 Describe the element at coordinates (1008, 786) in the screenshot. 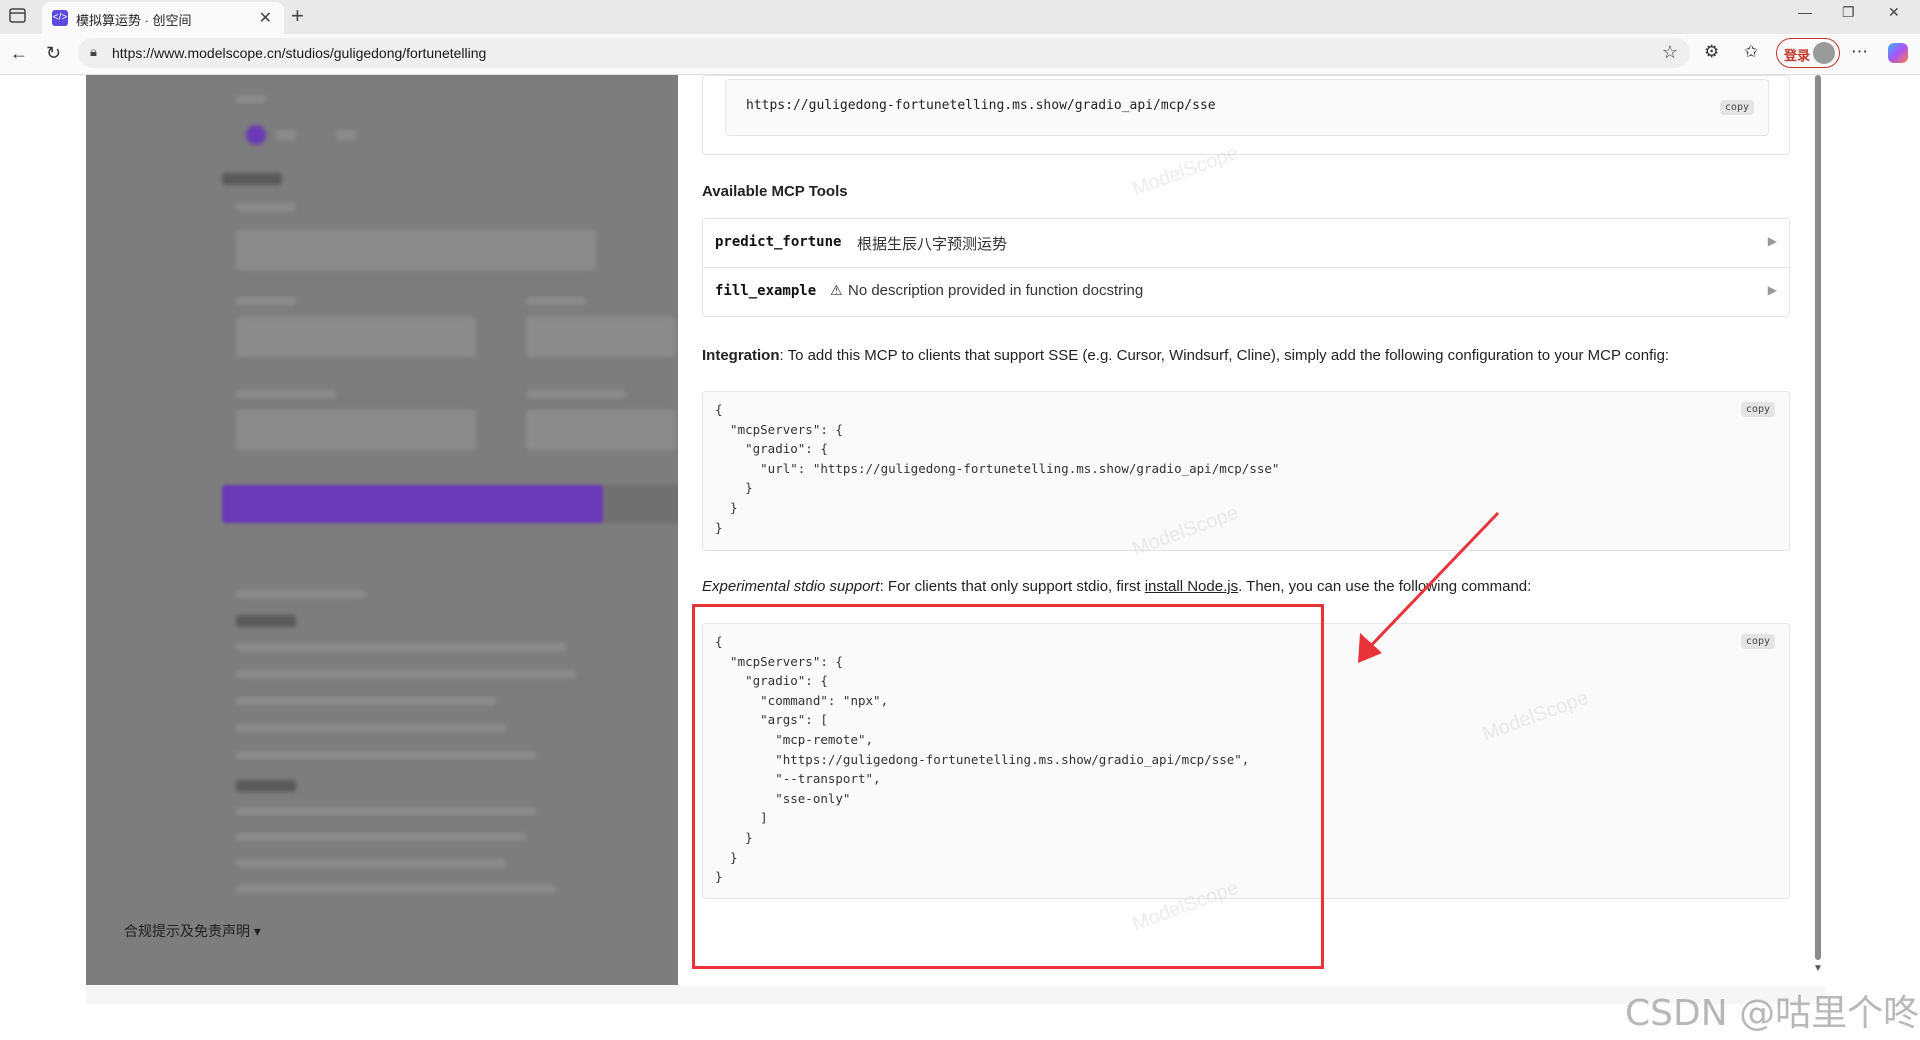

I see `annotation-highlight-box` at that location.